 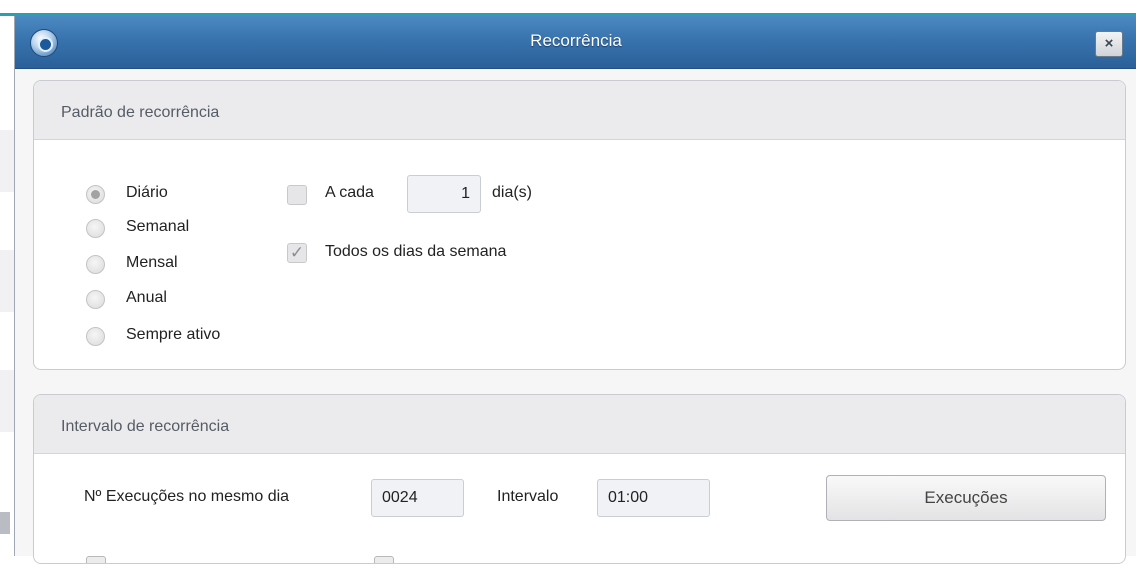 What do you see at coordinates (528, 496) in the screenshot?
I see `interval-label: Intervalo` at bounding box center [528, 496].